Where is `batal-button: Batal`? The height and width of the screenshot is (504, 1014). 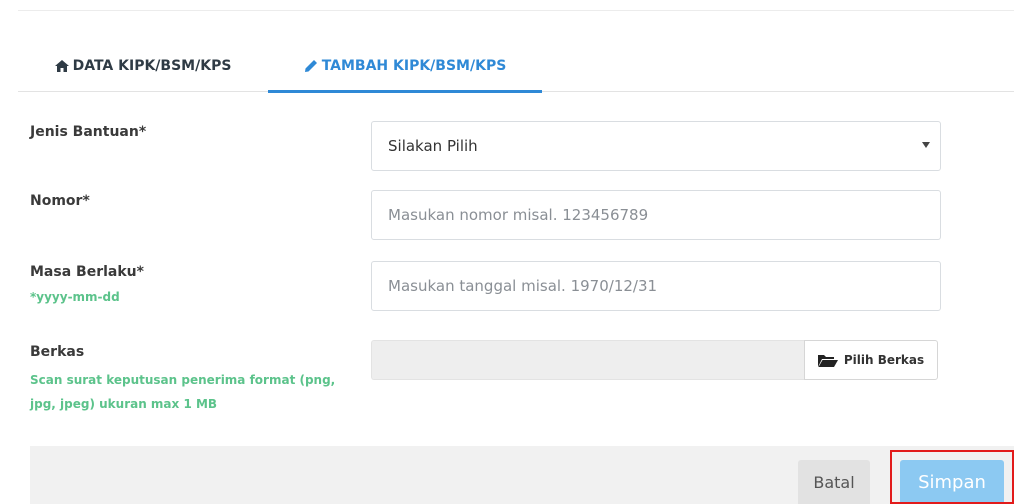 batal-button: Batal is located at coordinates (834, 482).